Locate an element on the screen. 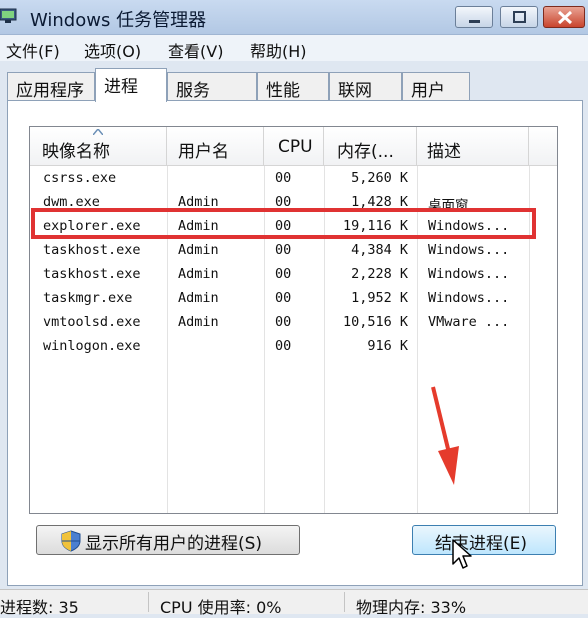 This screenshot has width=588, height=618. tab-services: 服务 is located at coordinates (212, 86).